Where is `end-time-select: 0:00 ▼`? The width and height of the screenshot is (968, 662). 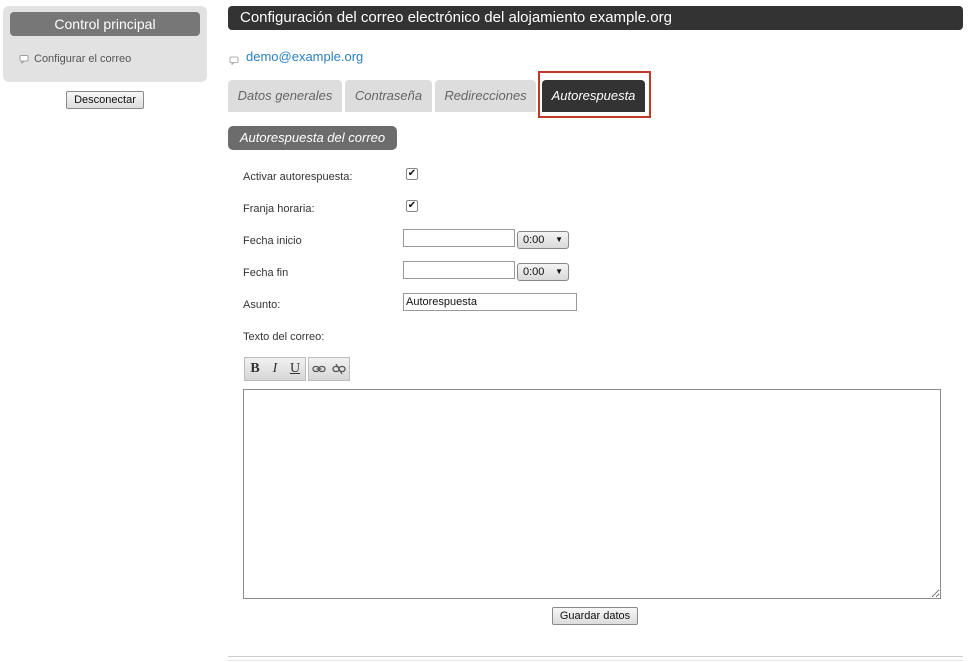
end-time-select: 0:00 ▼ is located at coordinates (543, 272).